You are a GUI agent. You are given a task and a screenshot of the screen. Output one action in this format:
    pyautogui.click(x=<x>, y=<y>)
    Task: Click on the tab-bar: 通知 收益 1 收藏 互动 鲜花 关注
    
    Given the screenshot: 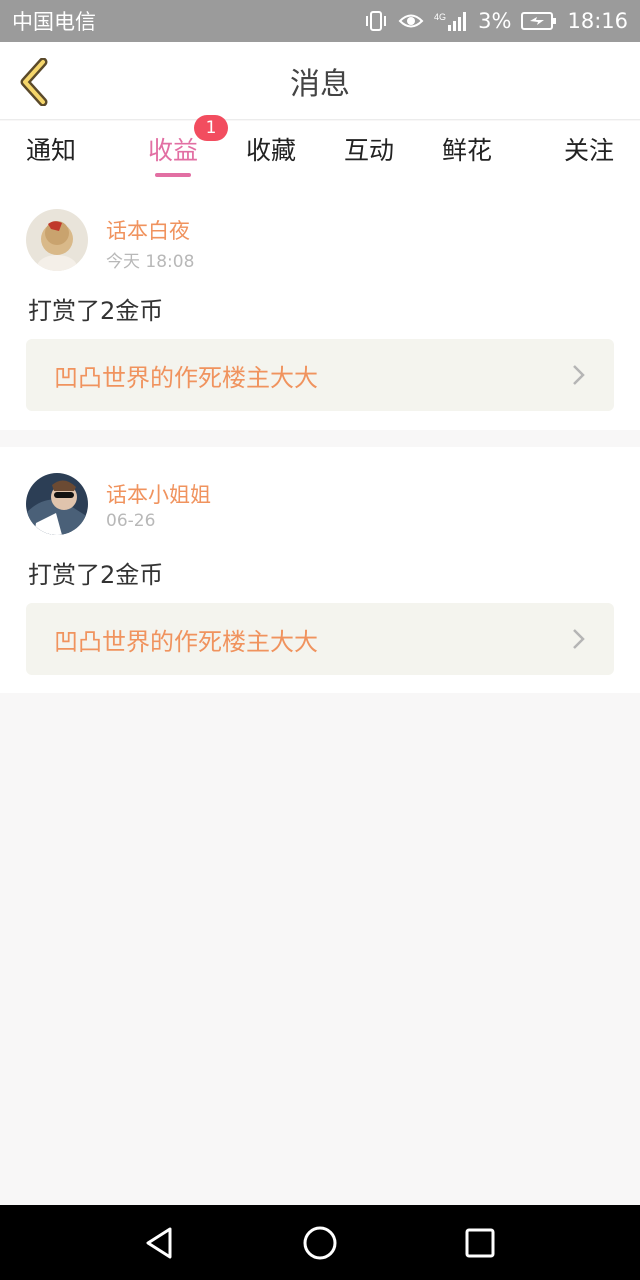 What is the action you would take?
    pyautogui.click(x=320, y=148)
    